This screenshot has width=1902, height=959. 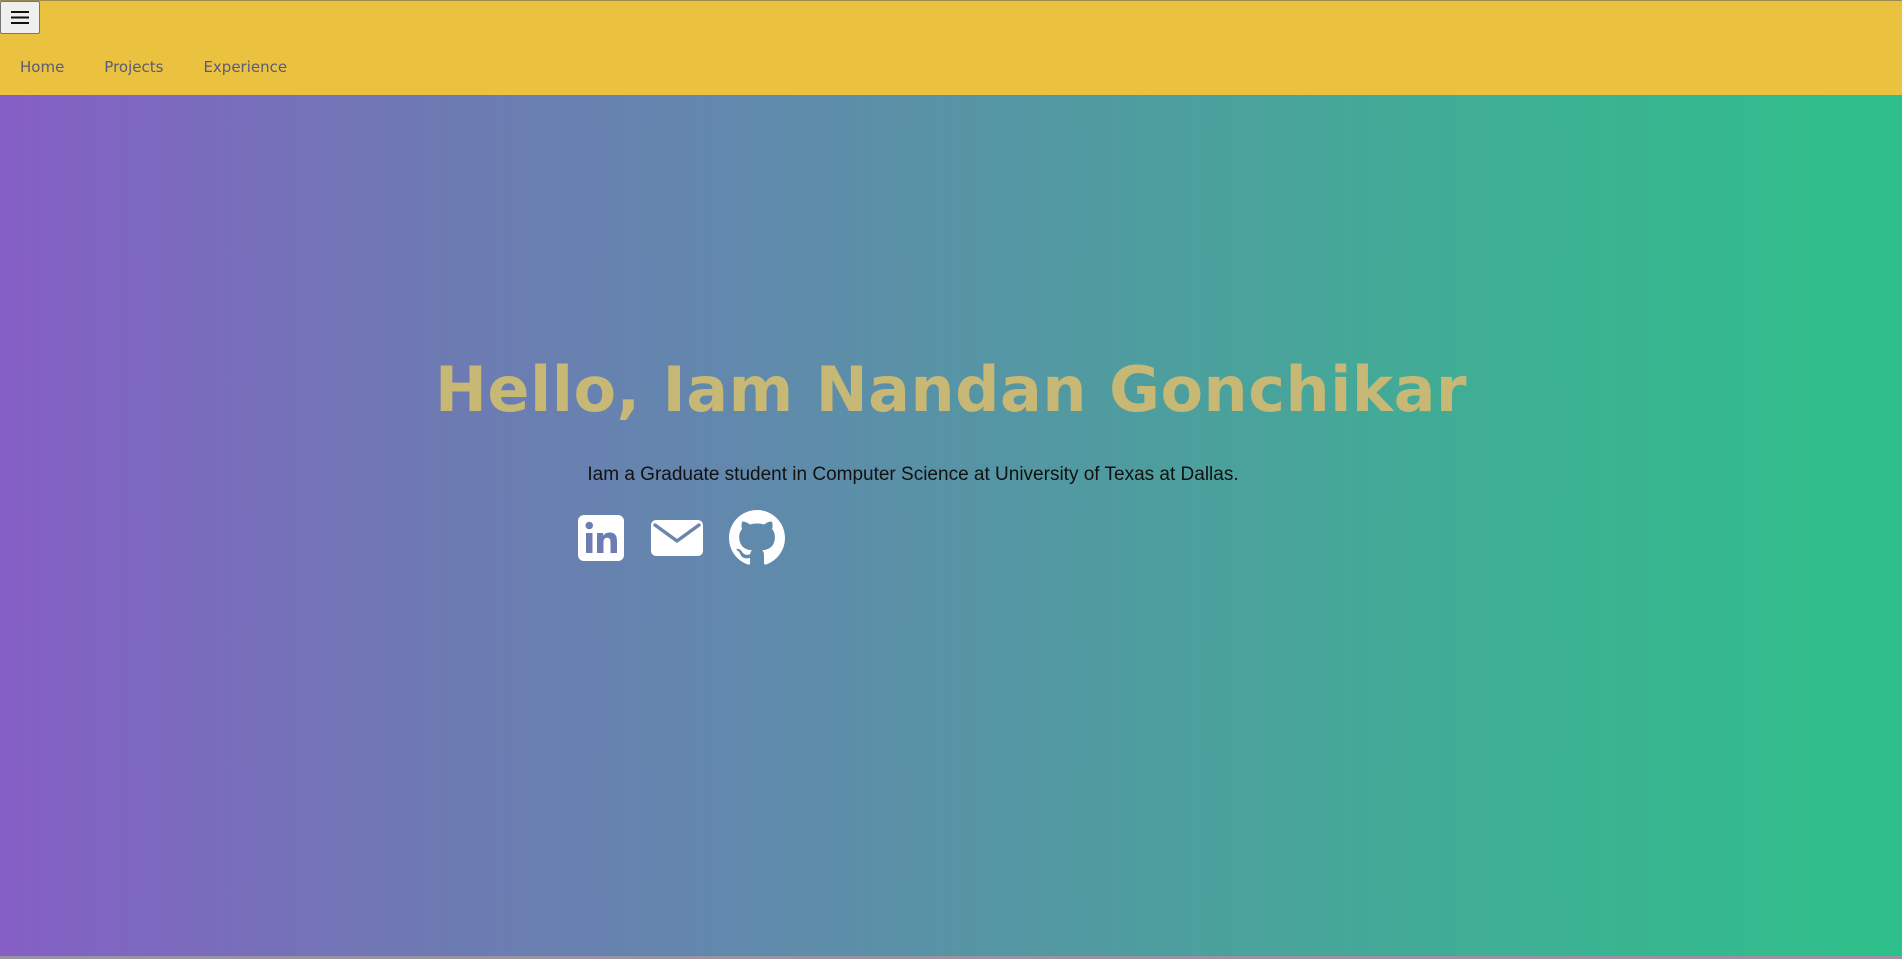 What do you see at coordinates (245, 67) in the screenshot?
I see `nav-link-experience: Experience` at bounding box center [245, 67].